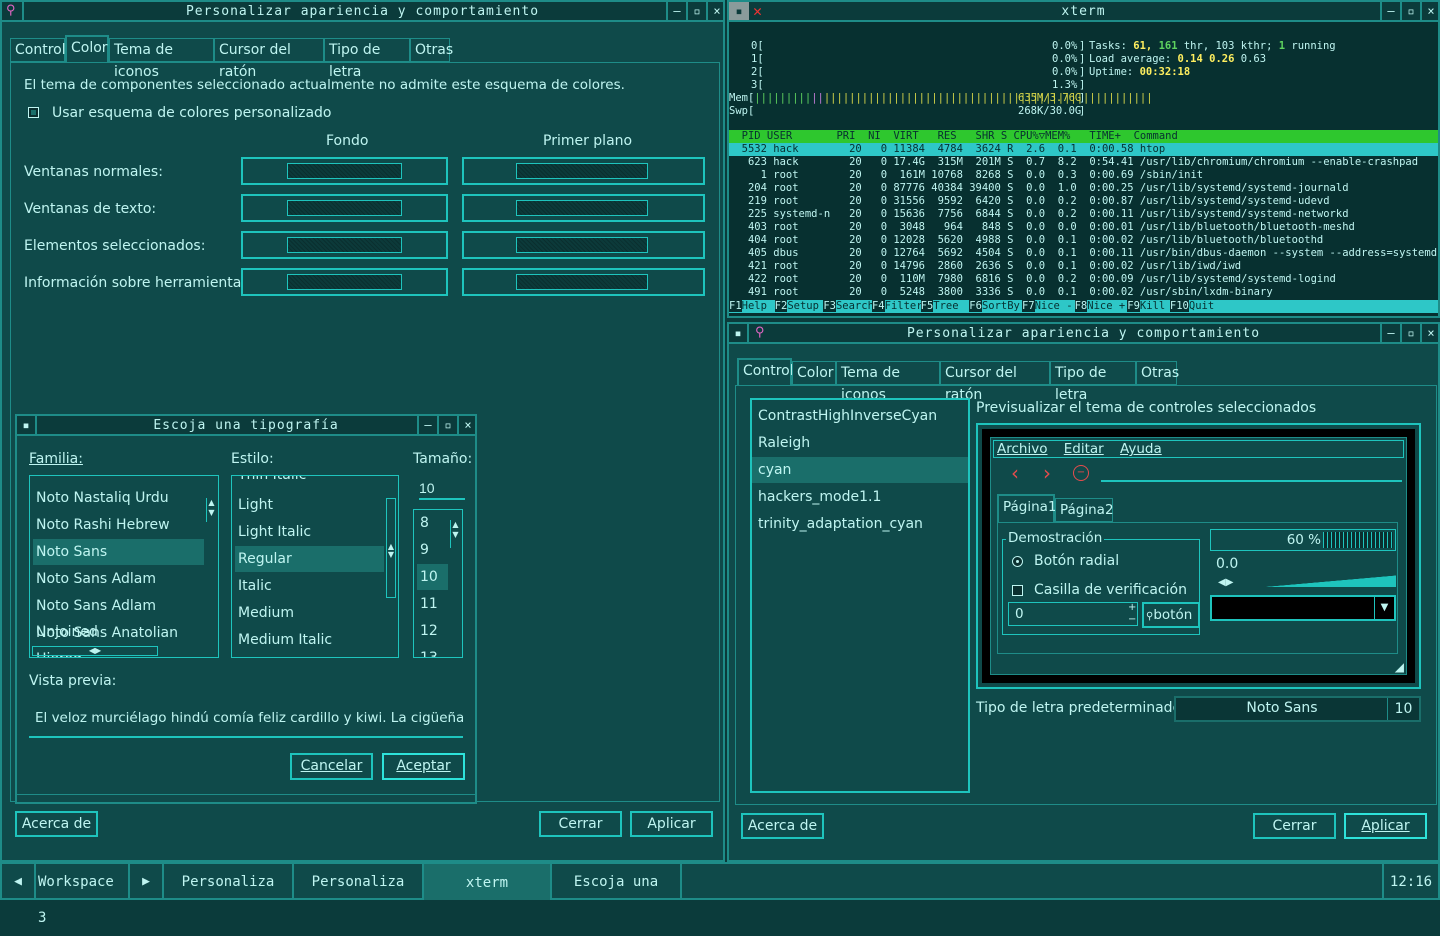 This screenshot has height=936, width=1440. I want to click on swatch-bg-selected, so click(344, 245).